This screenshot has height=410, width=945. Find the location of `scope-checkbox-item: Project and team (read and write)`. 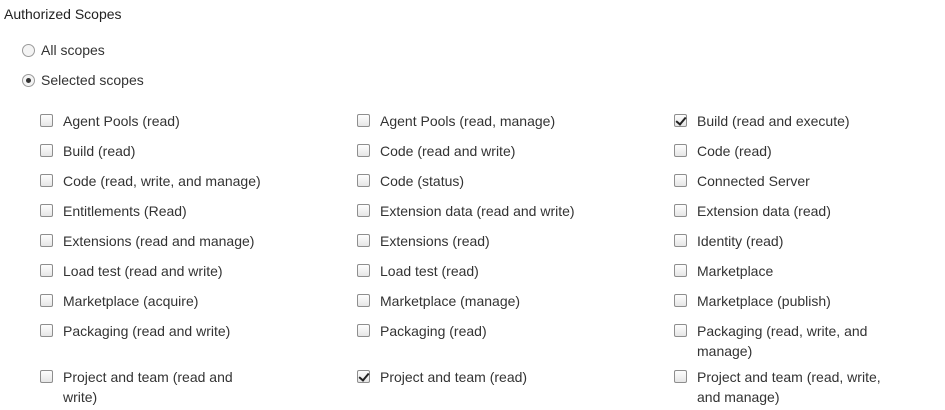

scope-checkbox-item: Project and team (read and write) is located at coordinates (198, 387).